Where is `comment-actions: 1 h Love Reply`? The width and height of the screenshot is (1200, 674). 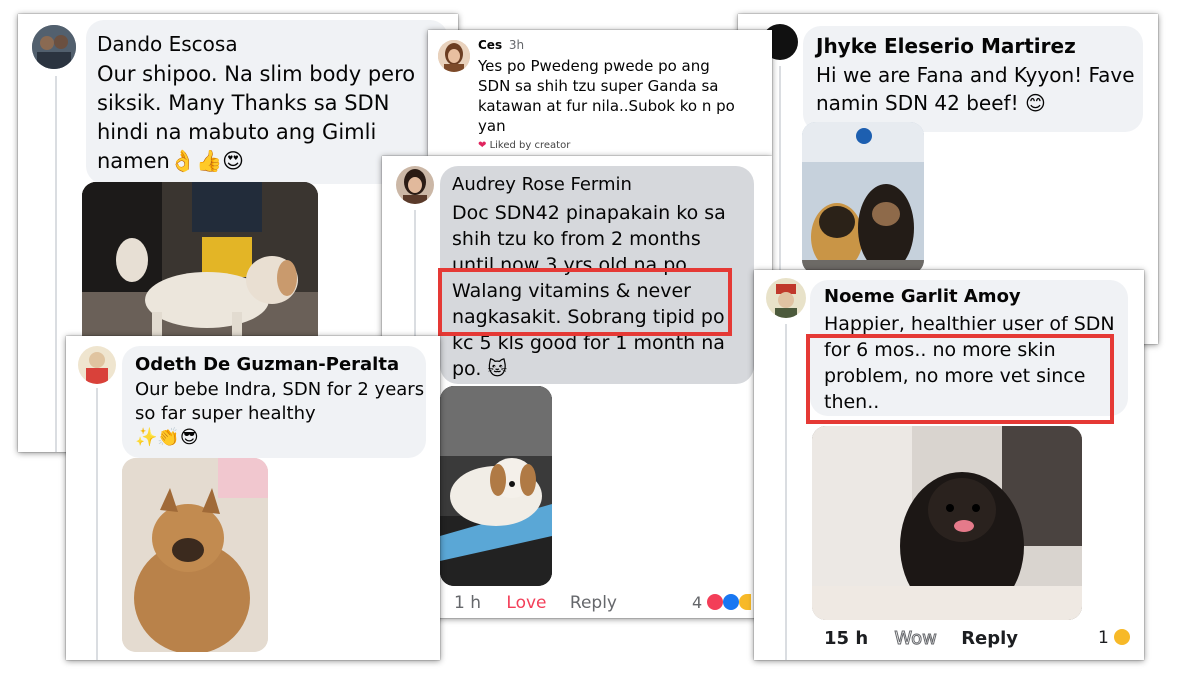
comment-actions: 1 h Love Reply is located at coordinates (535, 603).